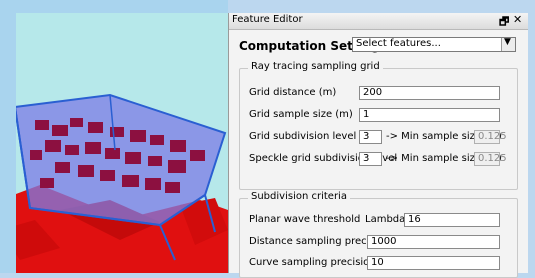 This screenshot has width=535, height=278. I want to click on distance-precision-input: 1000, so click(433, 242).